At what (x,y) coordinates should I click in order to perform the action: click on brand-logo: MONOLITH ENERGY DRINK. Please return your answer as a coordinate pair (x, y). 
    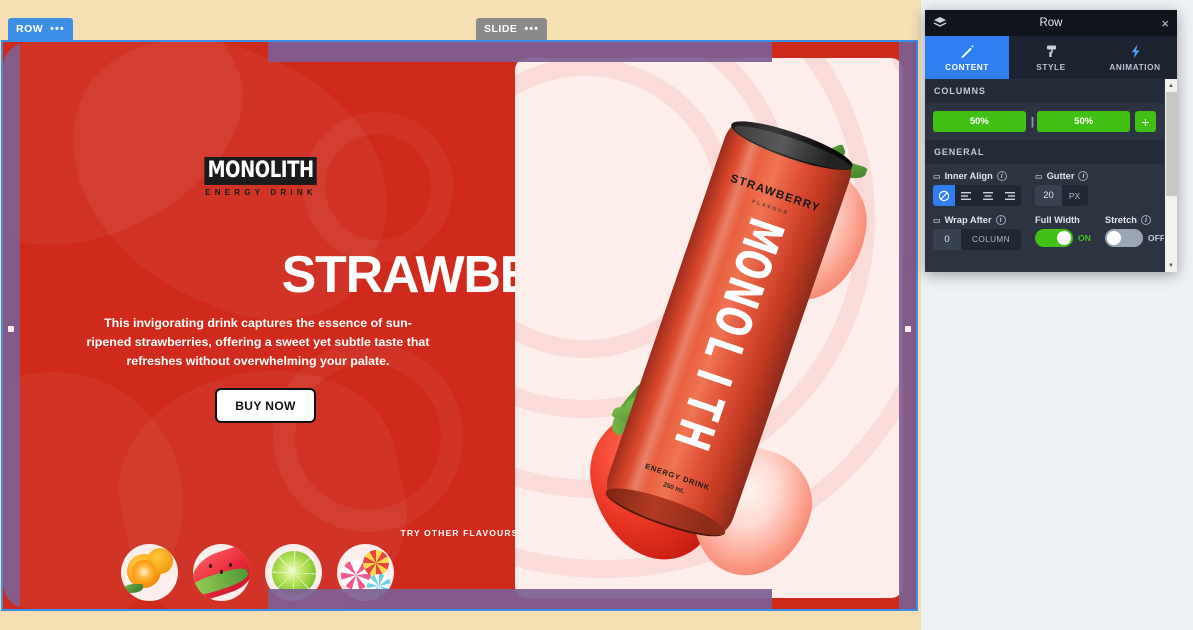
    Looking at the image, I should click on (261, 177).